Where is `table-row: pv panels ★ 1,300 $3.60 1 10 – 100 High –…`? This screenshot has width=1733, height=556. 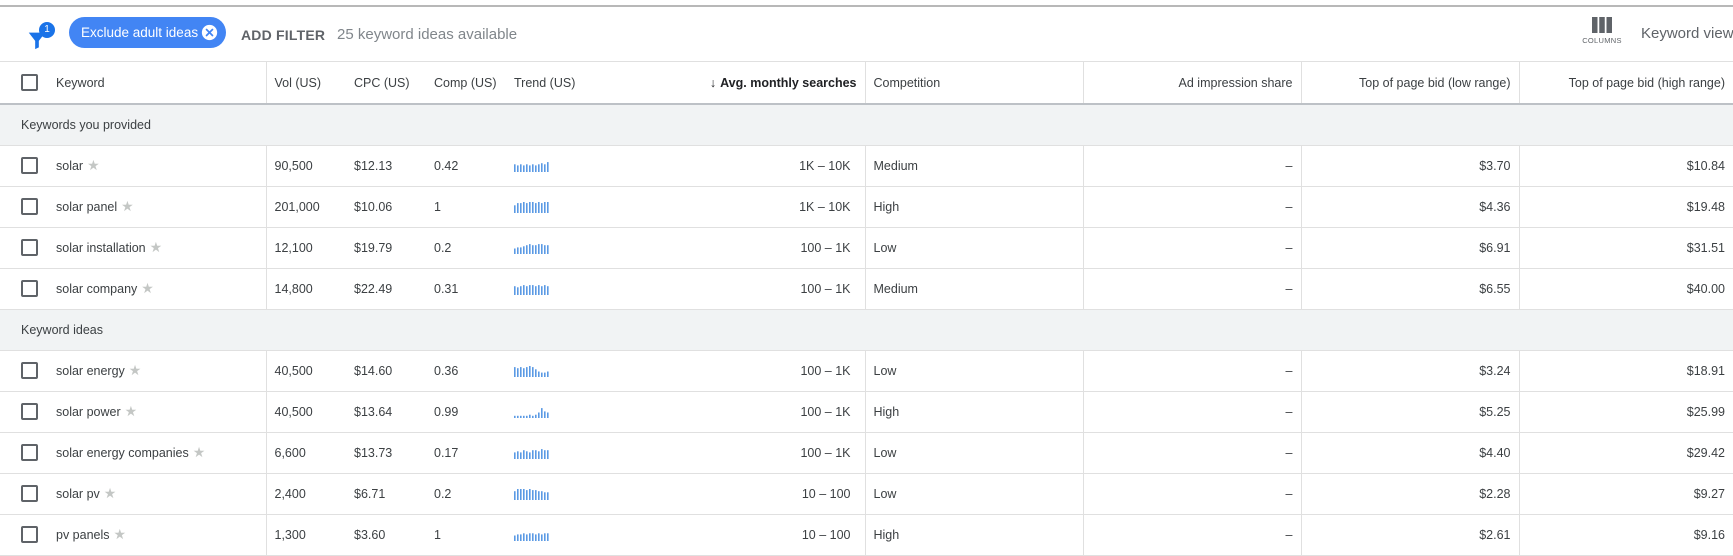 table-row: pv panels ★ 1,300 $3.60 1 10 – 100 High –… is located at coordinates (866, 535).